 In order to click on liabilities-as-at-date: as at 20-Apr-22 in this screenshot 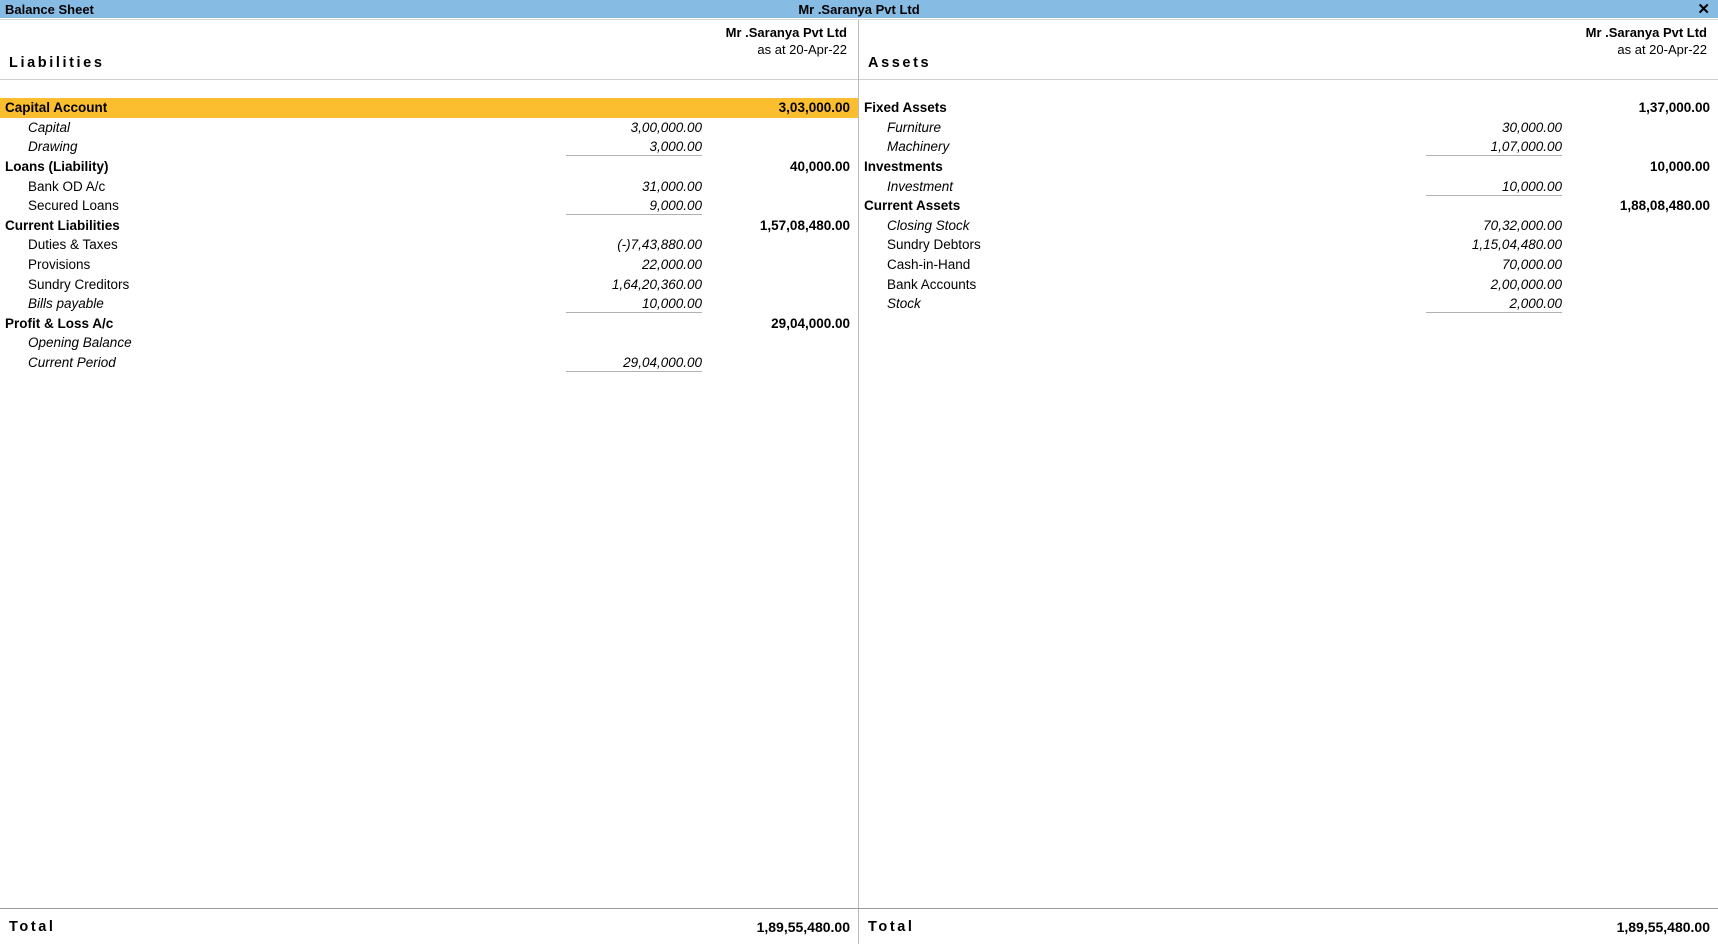, I will do `click(802, 50)`.